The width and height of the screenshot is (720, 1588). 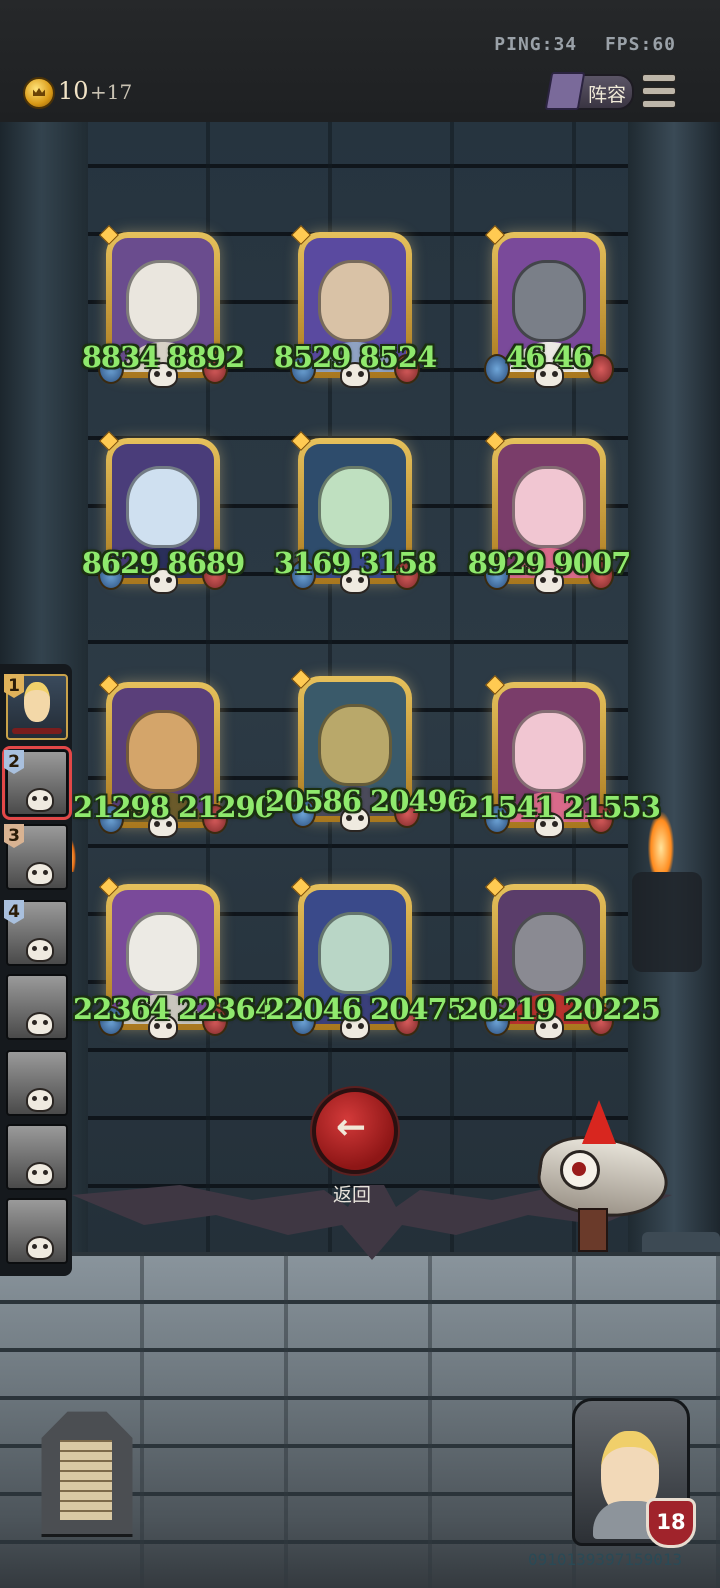 What do you see at coordinates (226, 1009) in the screenshot?
I see `hp-right-value: 22364` at bounding box center [226, 1009].